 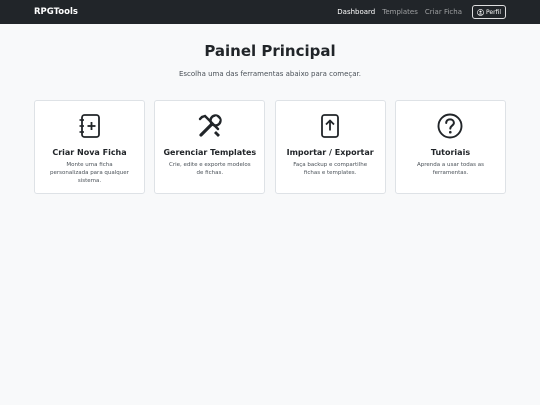 I want to click on card-text: Crie, edite e exporte modelos de fichas., so click(x=210, y=169).